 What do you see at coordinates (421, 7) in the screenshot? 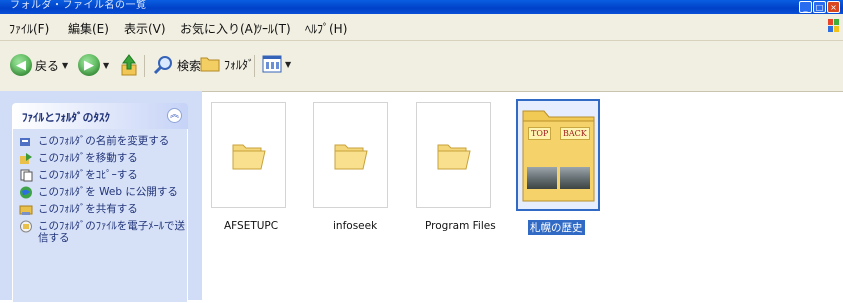
I see `title-bar: フォルダ・ファイル名の一覧 _ □ ×` at bounding box center [421, 7].